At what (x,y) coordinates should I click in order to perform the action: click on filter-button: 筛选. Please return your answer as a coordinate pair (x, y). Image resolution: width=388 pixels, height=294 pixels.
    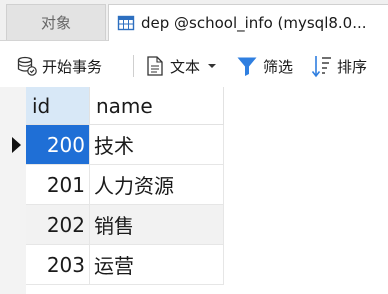
    Looking at the image, I should click on (264, 66).